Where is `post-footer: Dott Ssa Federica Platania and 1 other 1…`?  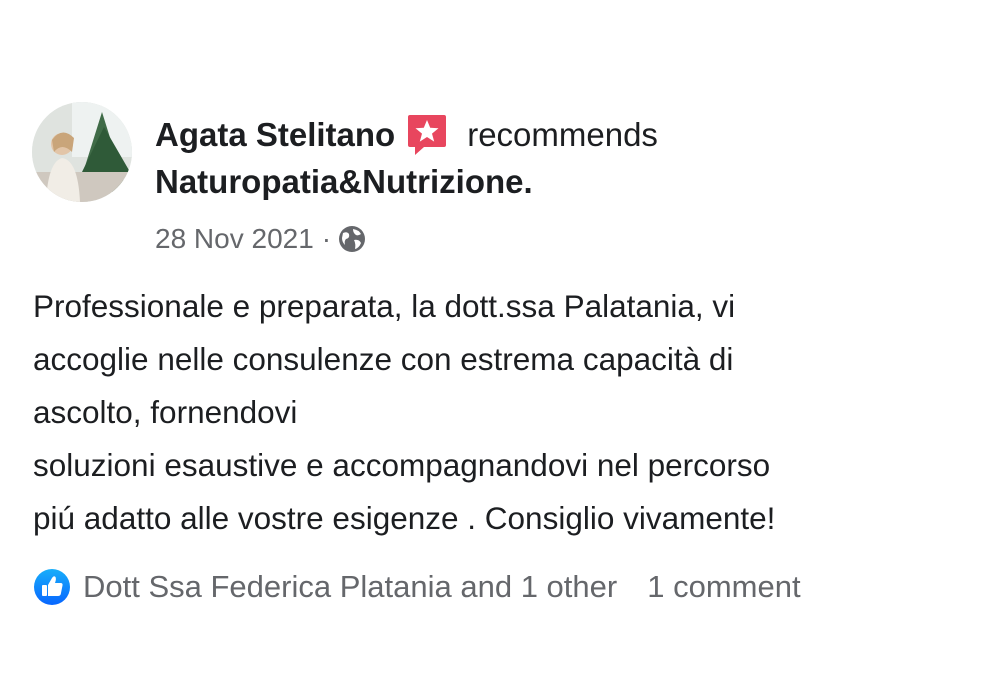 post-footer: Dott Ssa Federica Platania and 1 other 1… is located at coordinates (417, 587).